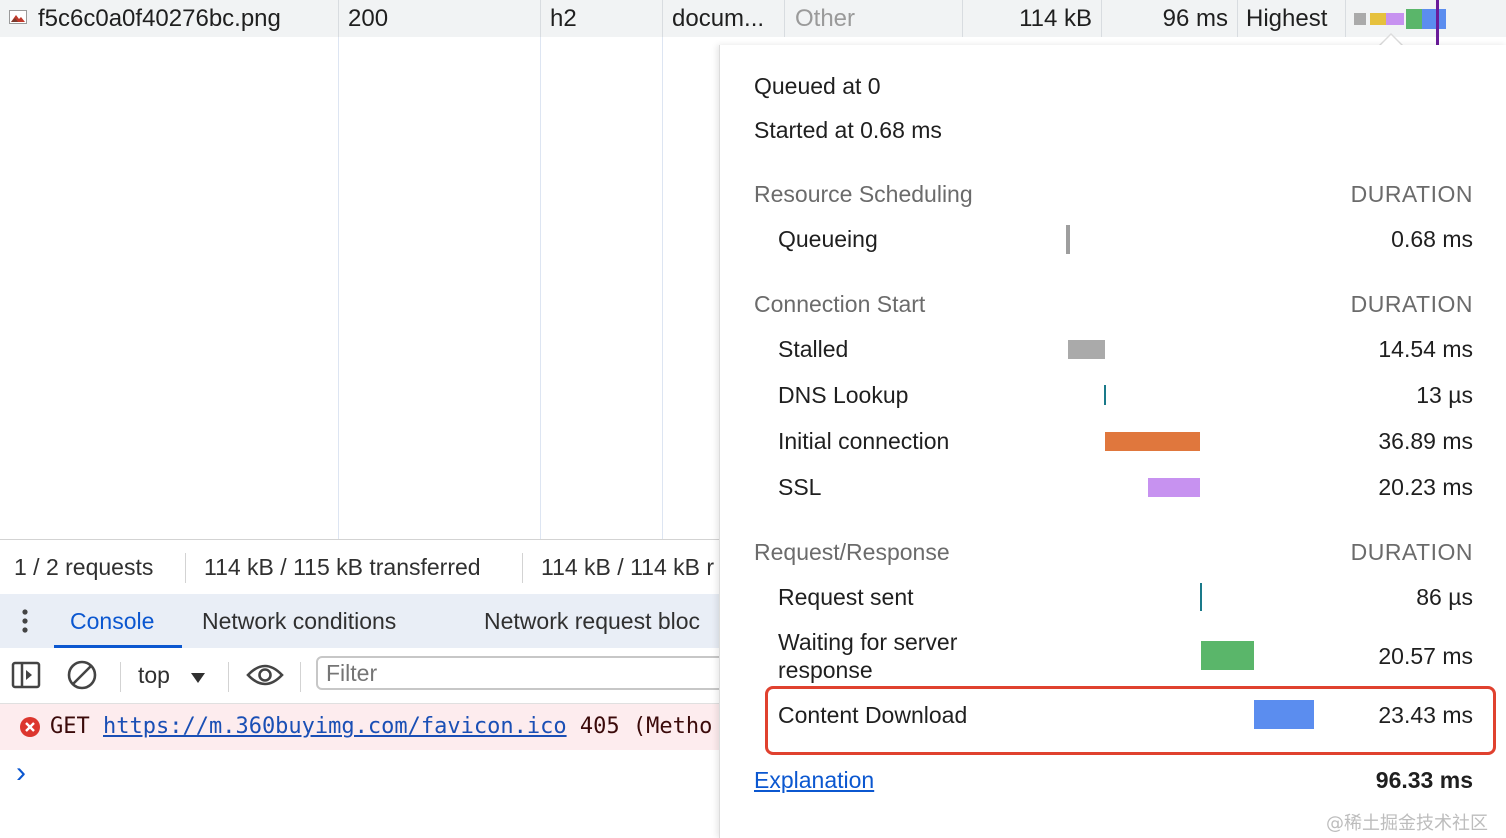 The height and width of the screenshot is (838, 1506). Describe the element at coordinates (1425, 349) in the screenshot. I see `stalled-value: 14.54 ms` at that location.